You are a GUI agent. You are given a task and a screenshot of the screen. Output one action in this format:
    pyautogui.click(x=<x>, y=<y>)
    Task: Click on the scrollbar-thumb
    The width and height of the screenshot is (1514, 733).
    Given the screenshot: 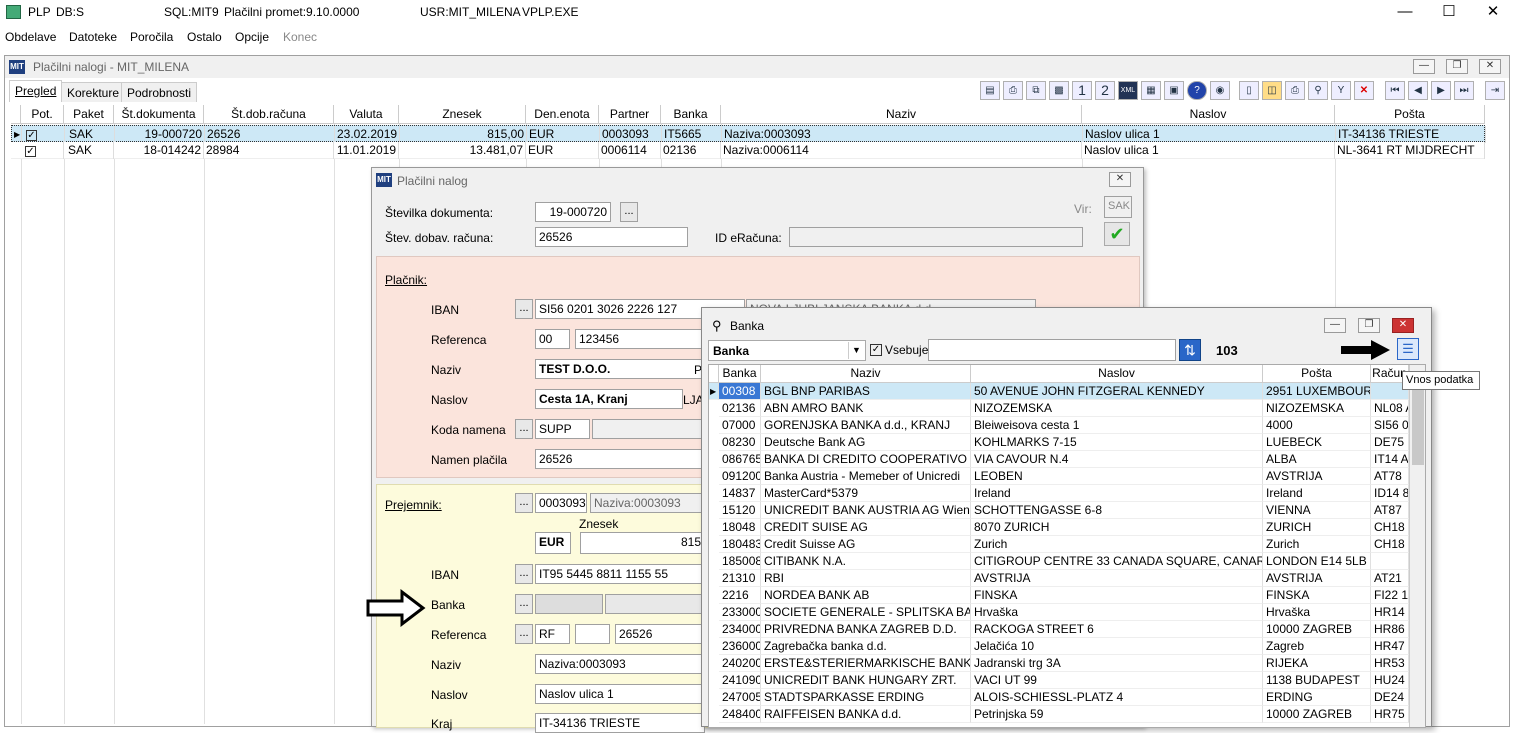 What is the action you would take?
    pyautogui.click(x=1418, y=425)
    